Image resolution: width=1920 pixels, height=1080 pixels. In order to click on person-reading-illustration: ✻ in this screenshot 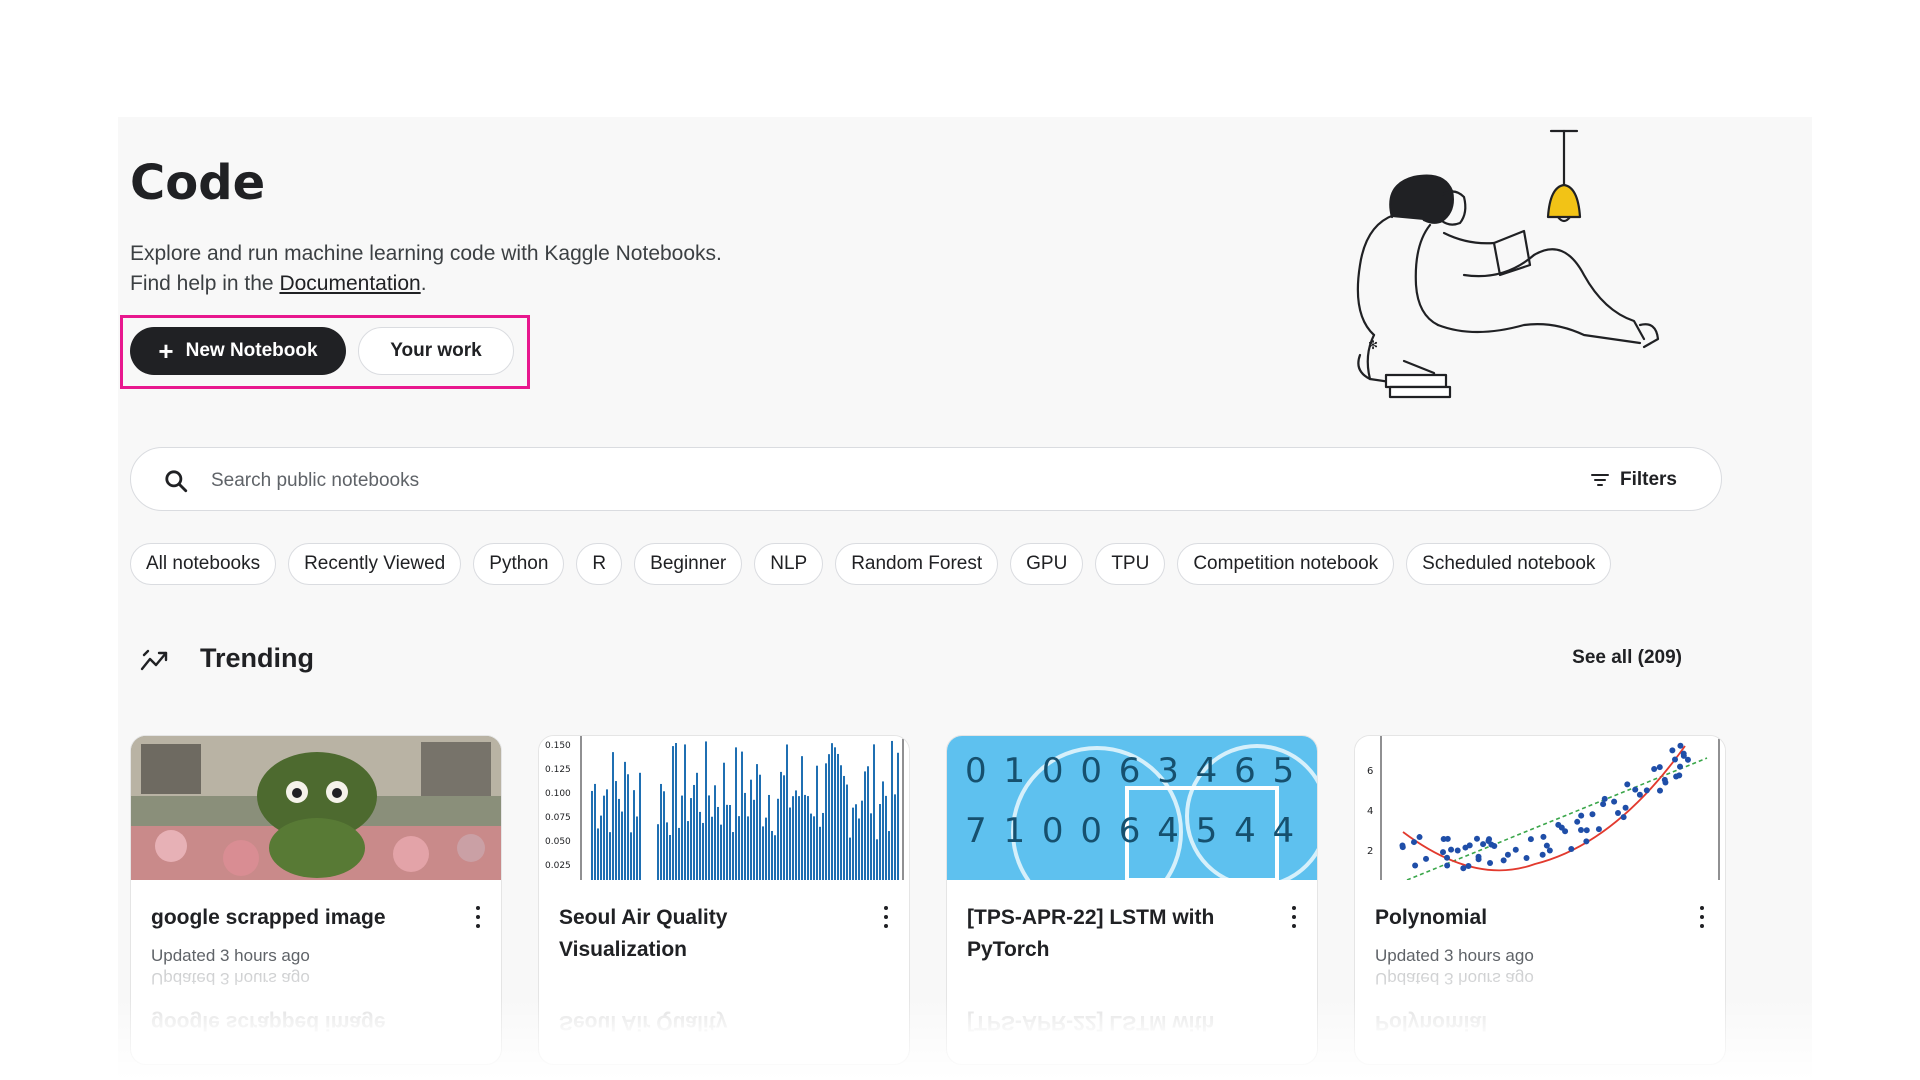, I will do `click(1508, 264)`.